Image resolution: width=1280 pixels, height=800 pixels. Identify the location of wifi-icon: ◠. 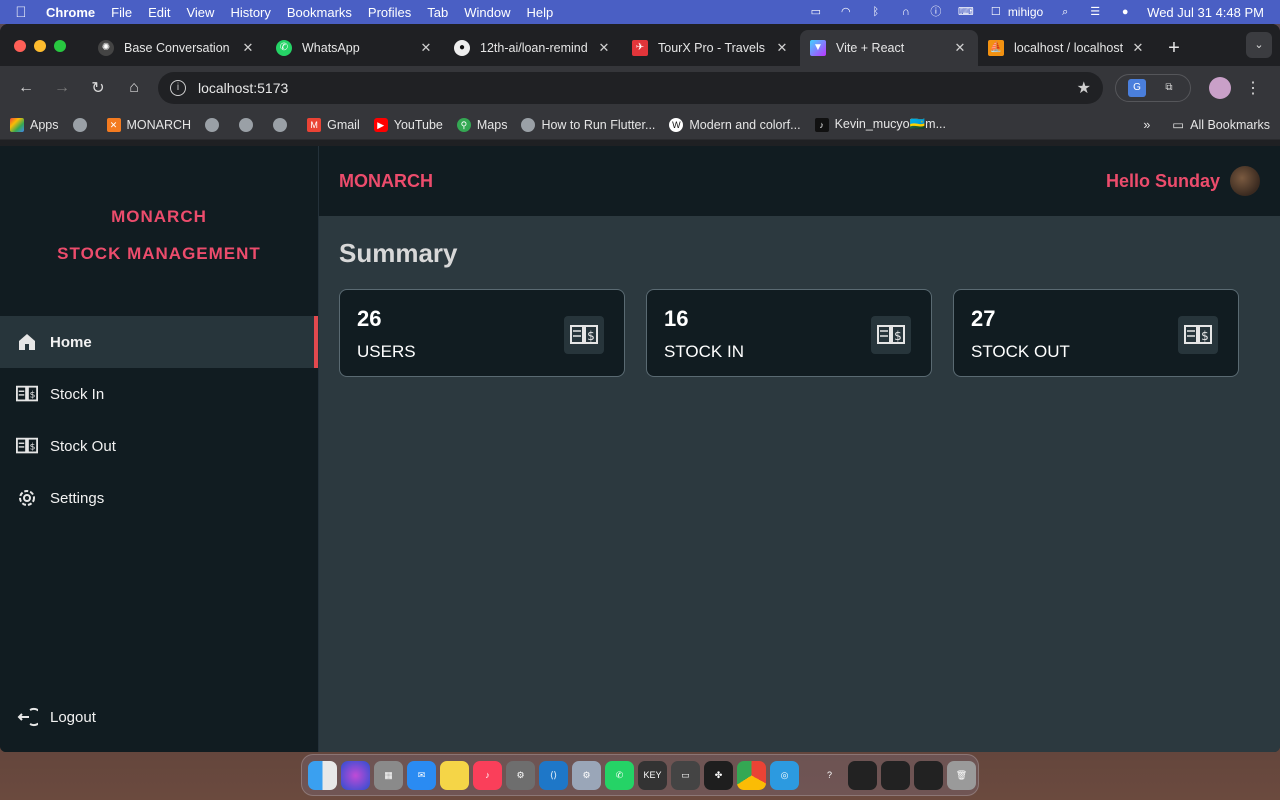
(846, 12).